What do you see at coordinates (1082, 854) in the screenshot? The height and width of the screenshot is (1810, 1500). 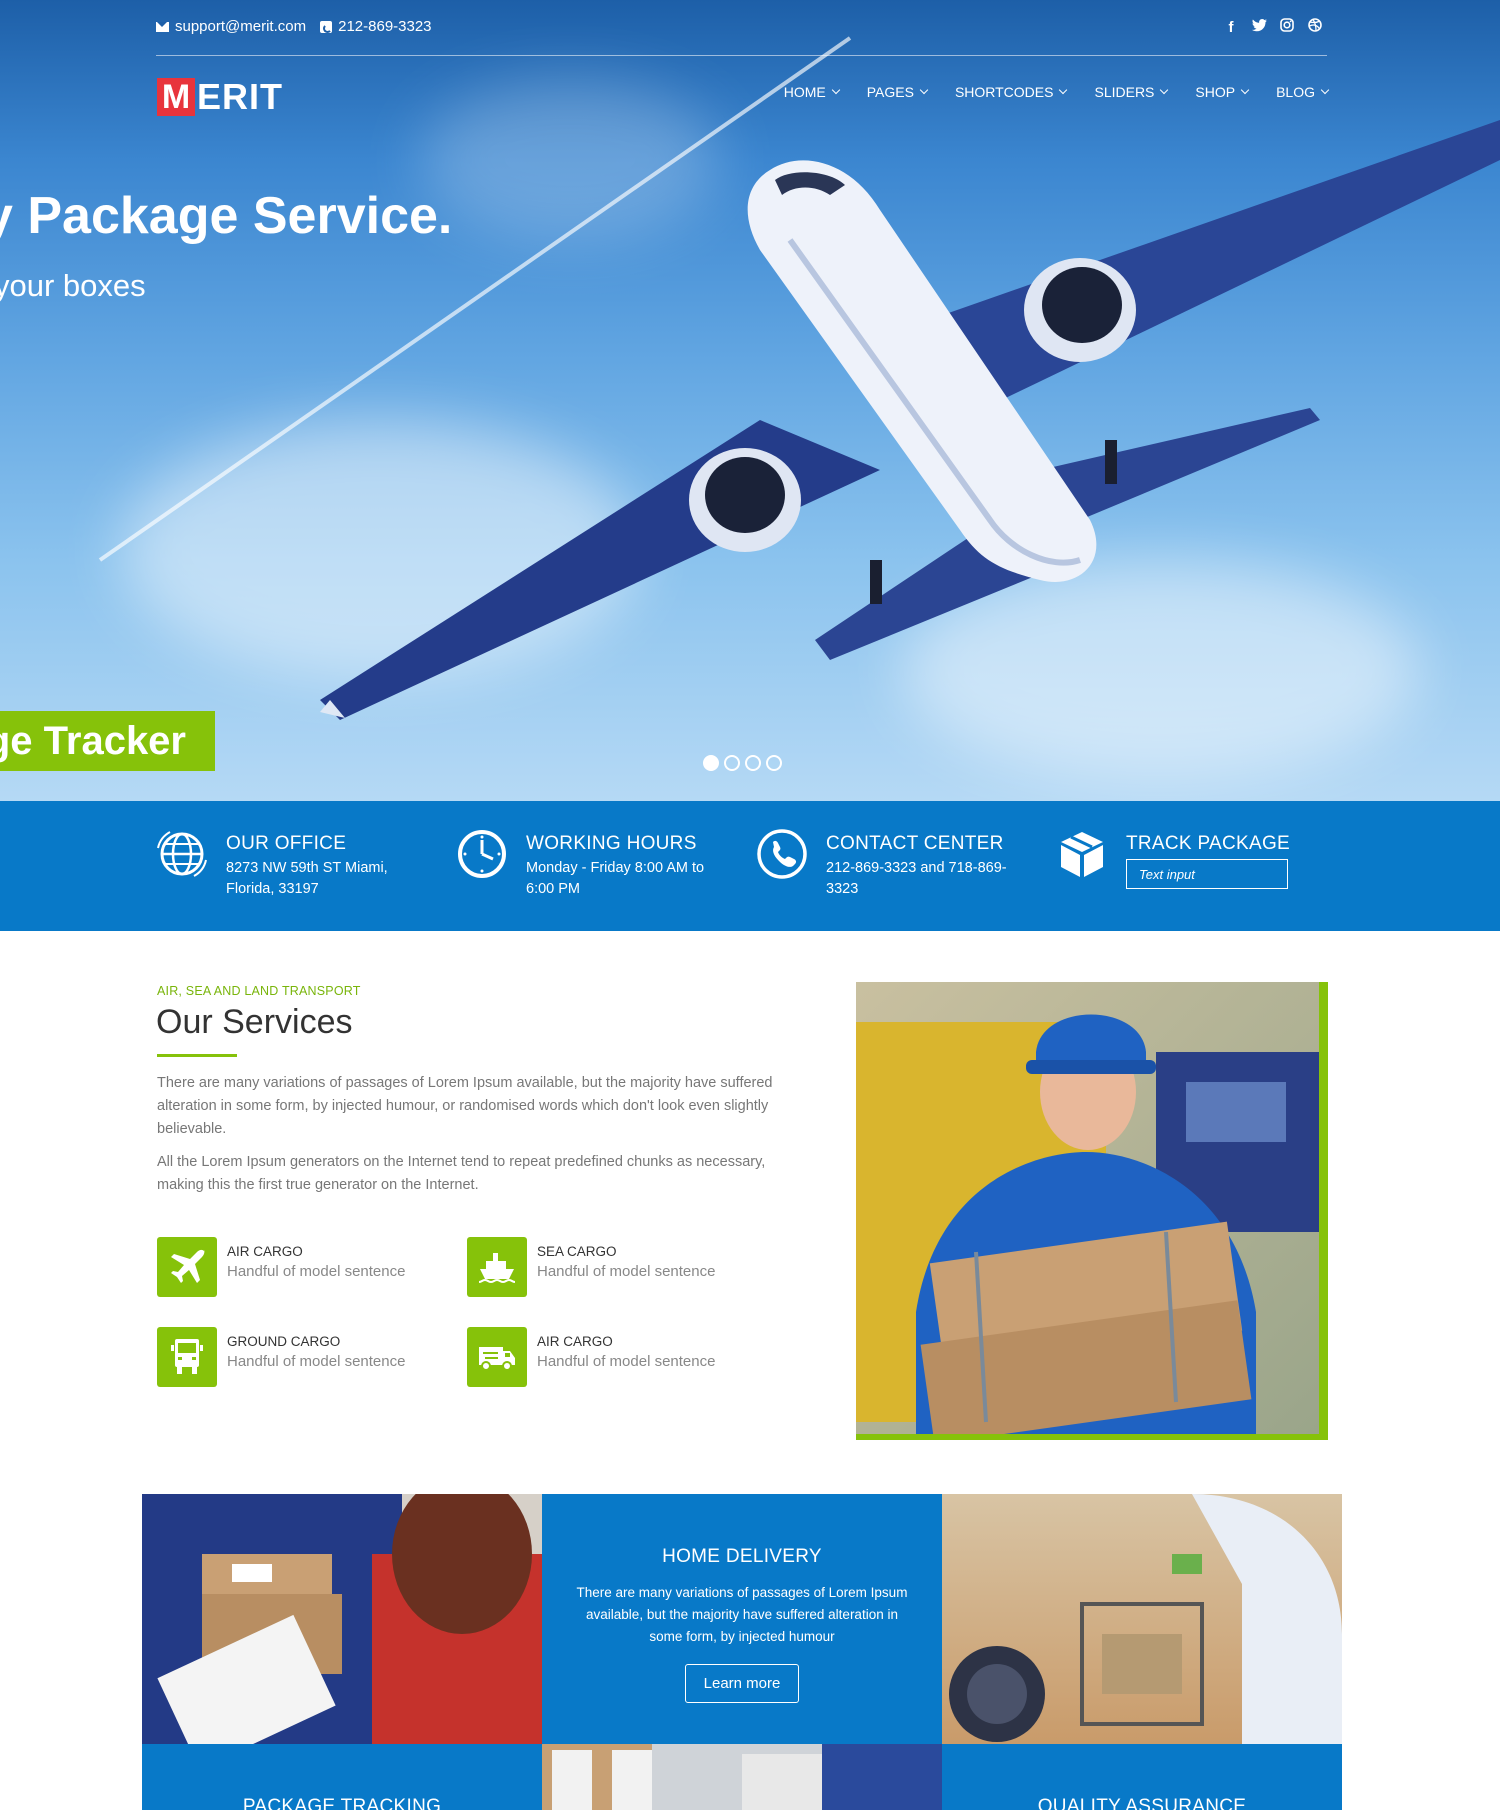 I see `box-icon` at bounding box center [1082, 854].